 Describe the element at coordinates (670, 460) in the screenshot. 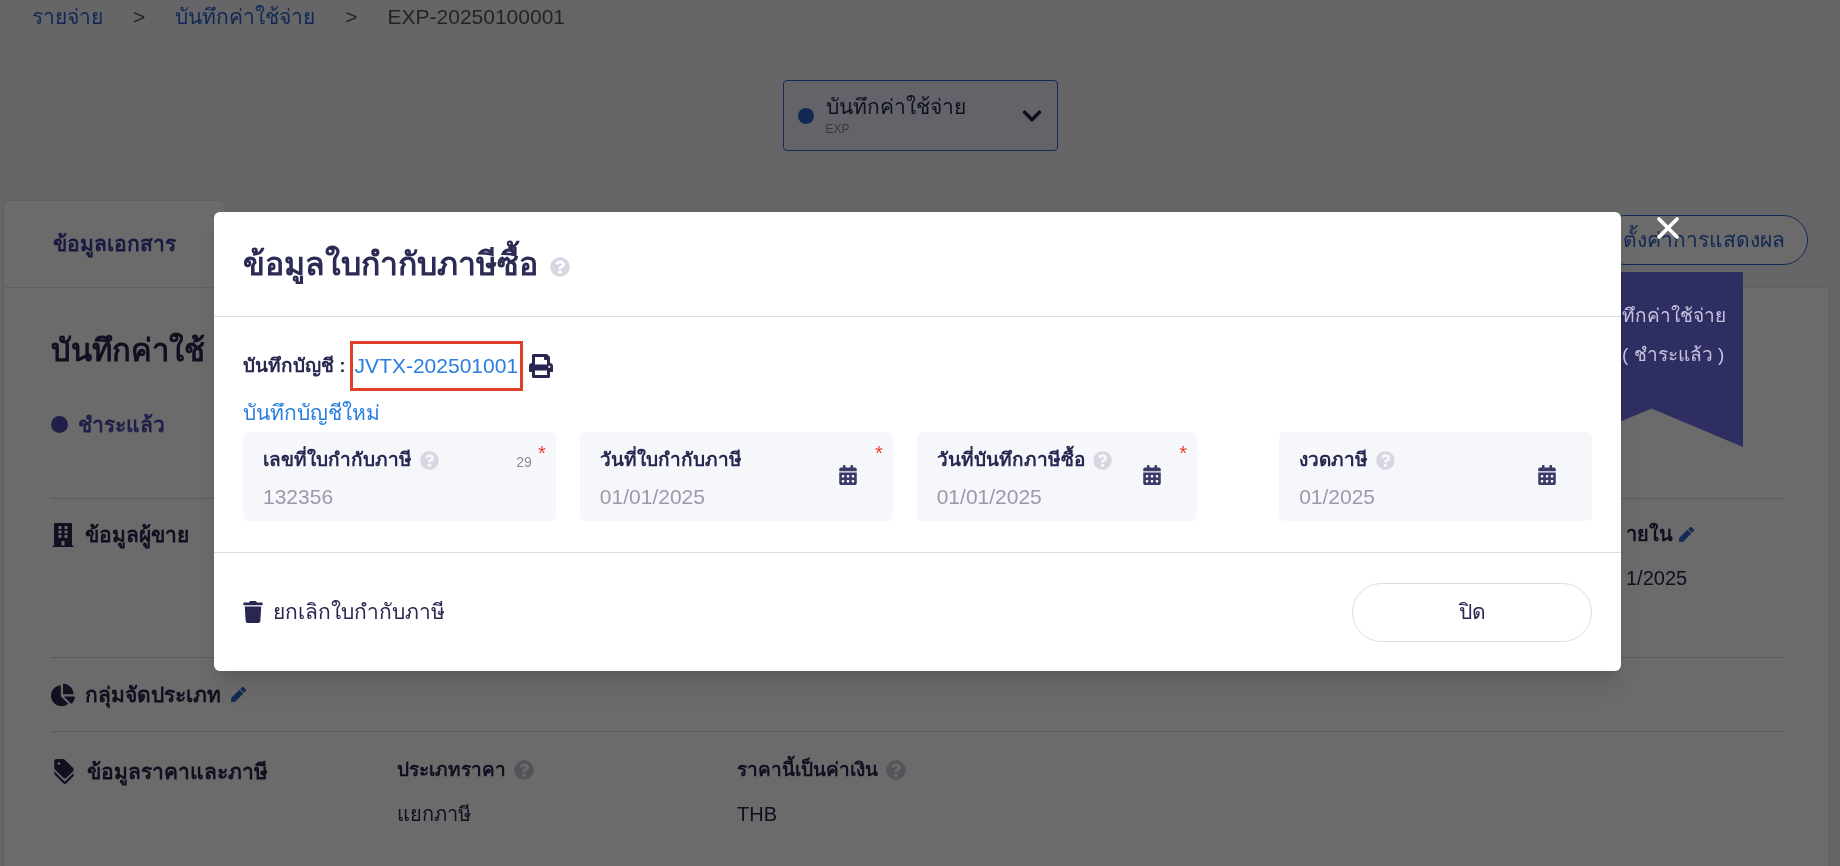

I see `field-label: วันที่ใบกำกับภาษี` at that location.